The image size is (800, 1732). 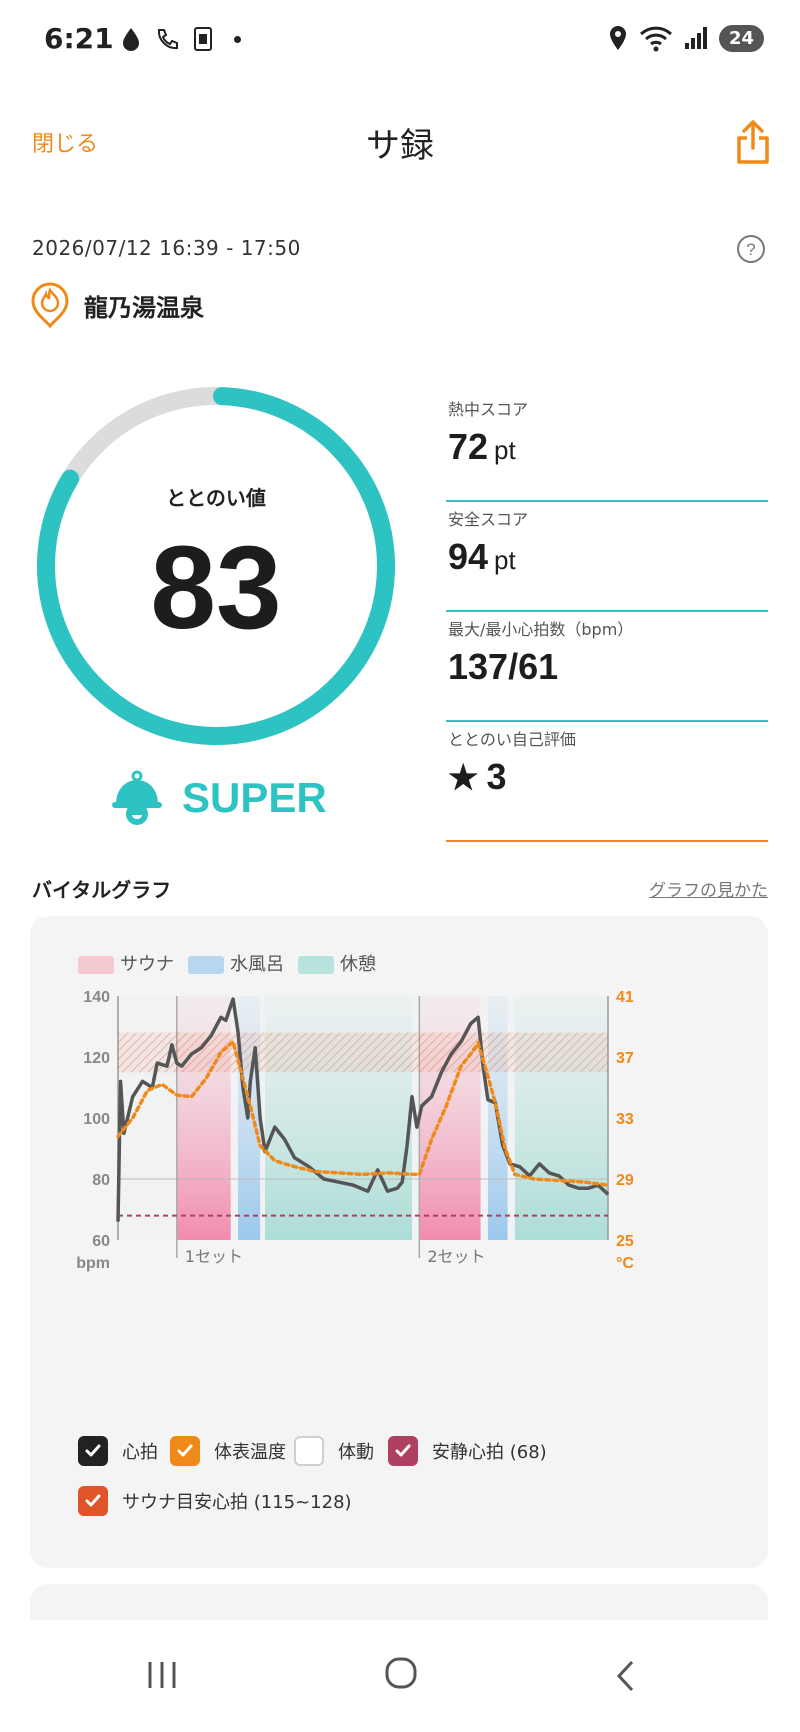 What do you see at coordinates (96, 997) in the screenshot?
I see `left-tick-label: 140` at bounding box center [96, 997].